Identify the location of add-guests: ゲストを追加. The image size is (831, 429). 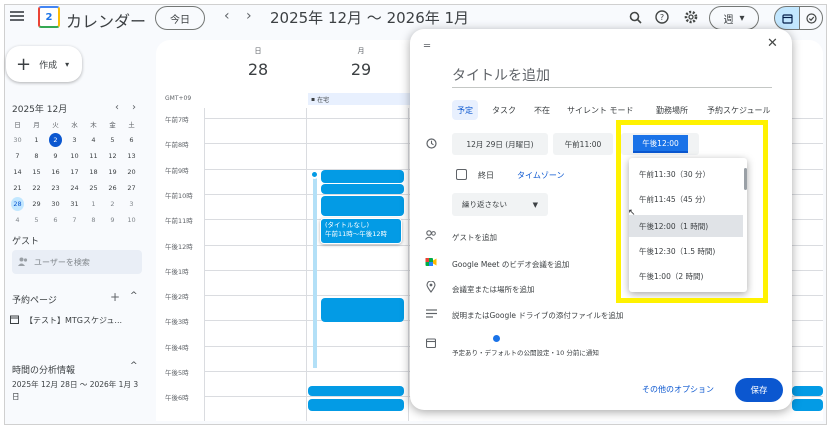
(474, 237).